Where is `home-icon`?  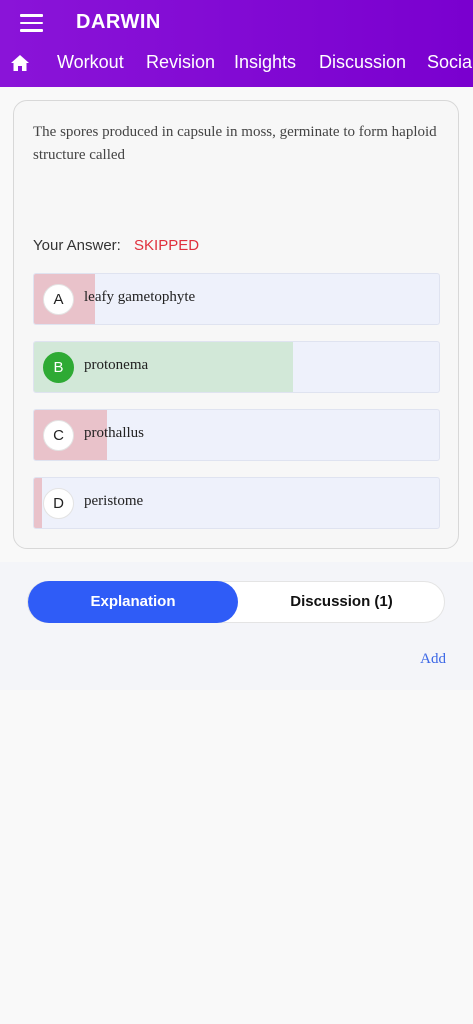 home-icon is located at coordinates (20, 63).